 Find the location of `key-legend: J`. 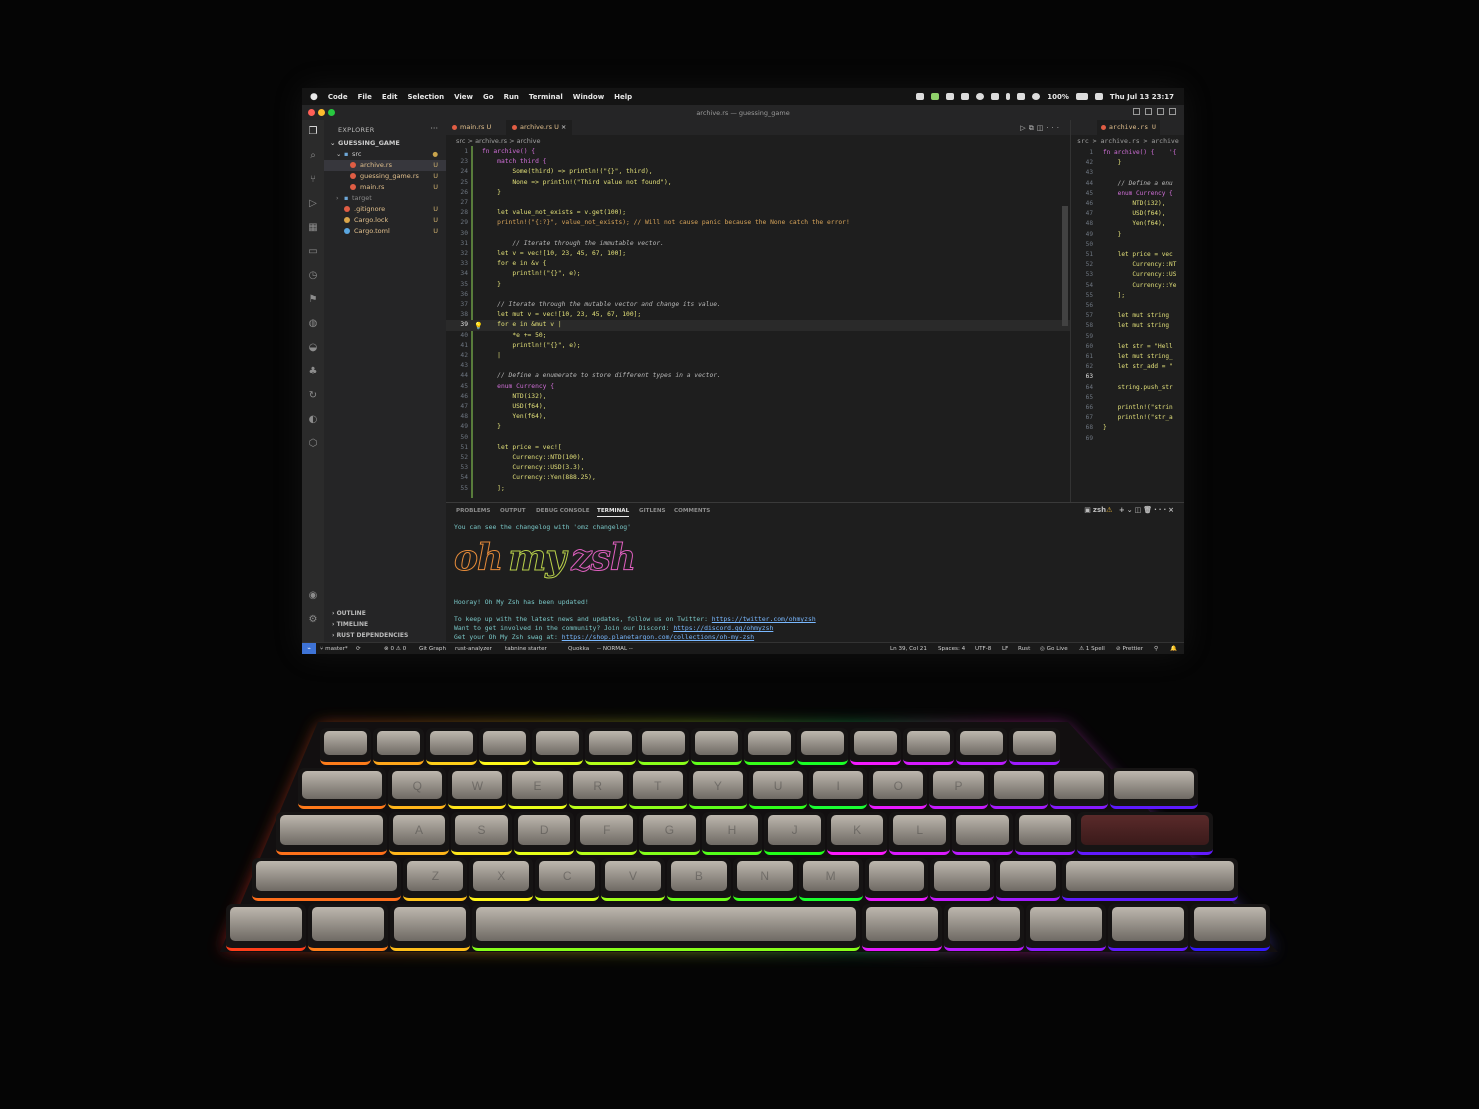

key-legend: J is located at coordinates (794, 830).